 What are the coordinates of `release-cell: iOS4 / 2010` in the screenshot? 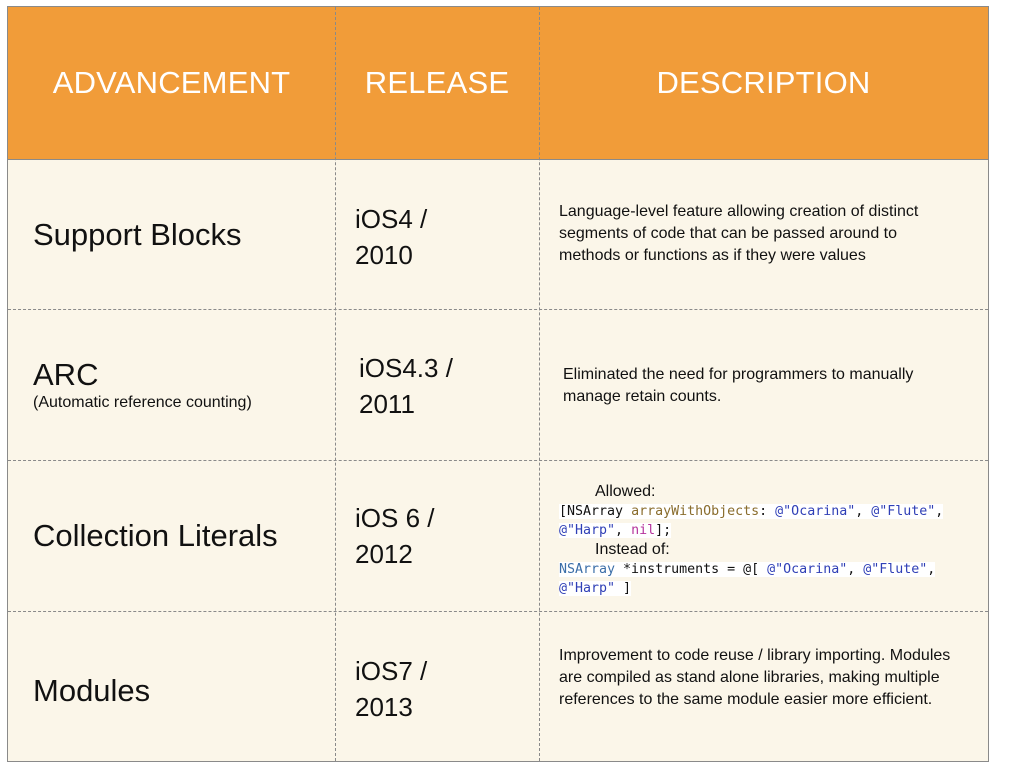 It's located at (391, 237).